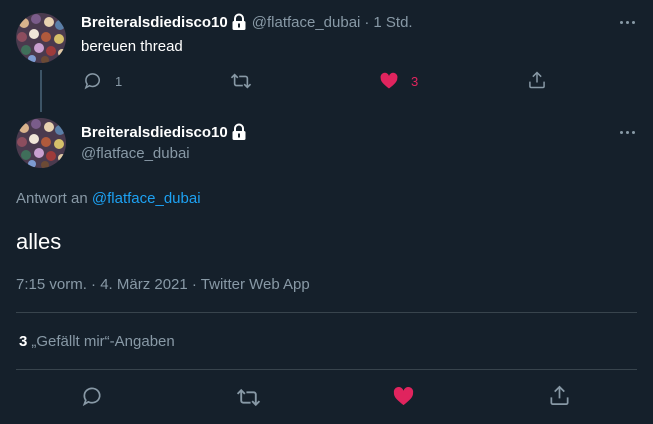 The width and height of the screenshot is (653, 424). I want to click on reply-button, so click(92, 396).